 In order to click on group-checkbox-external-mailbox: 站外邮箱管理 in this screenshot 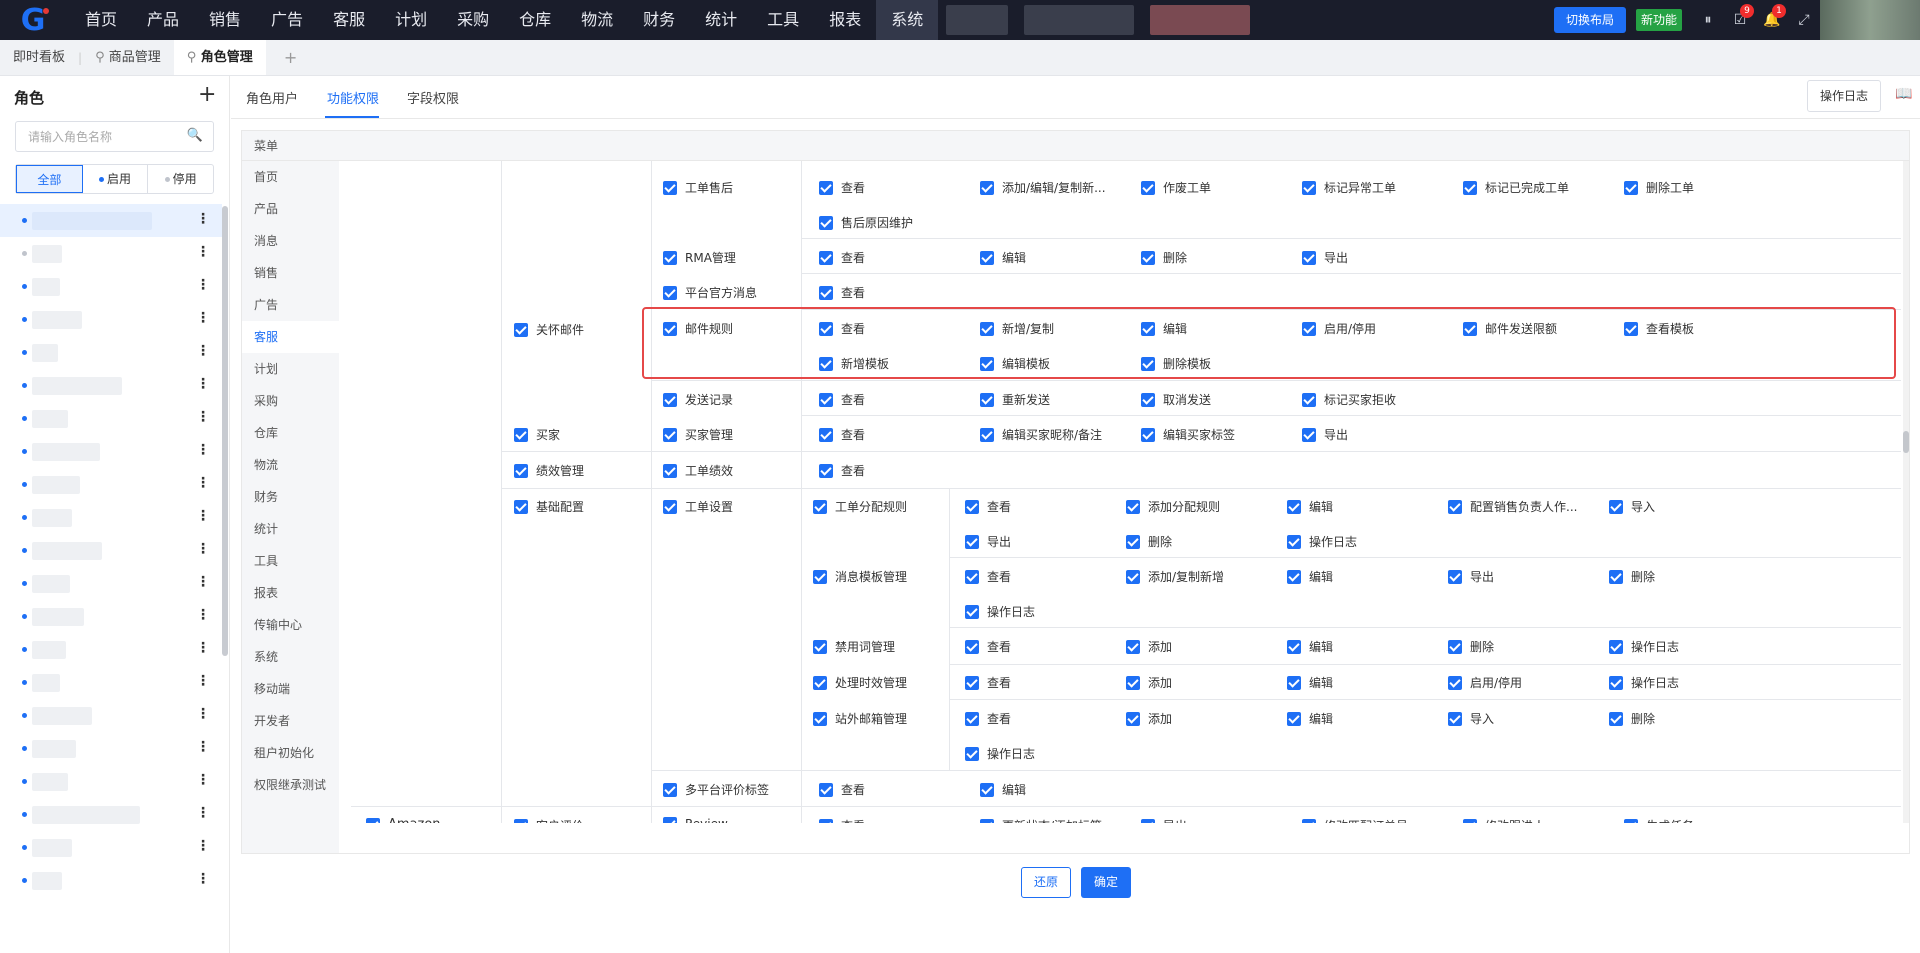, I will do `click(860, 718)`.